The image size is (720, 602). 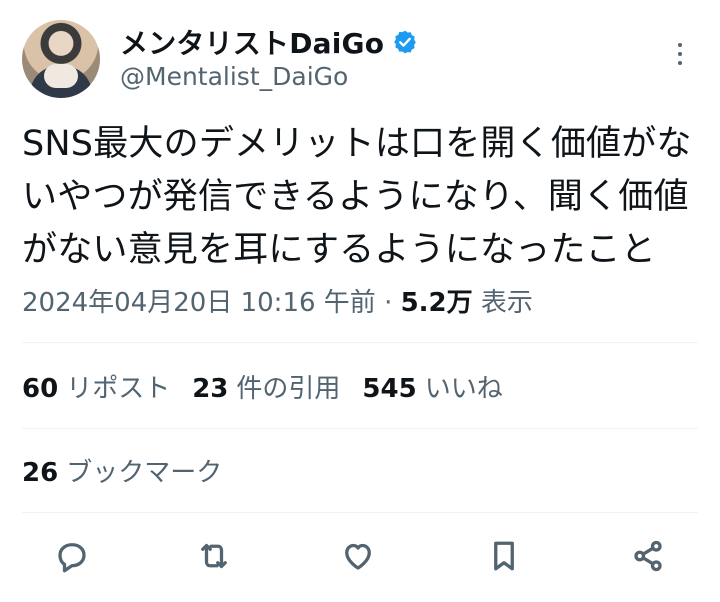 What do you see at coordinates (339, 250) in the screenshot?
I see `tweet-text-line: がない意見を耳にするようになったこと` at bounding box center [339, 250].